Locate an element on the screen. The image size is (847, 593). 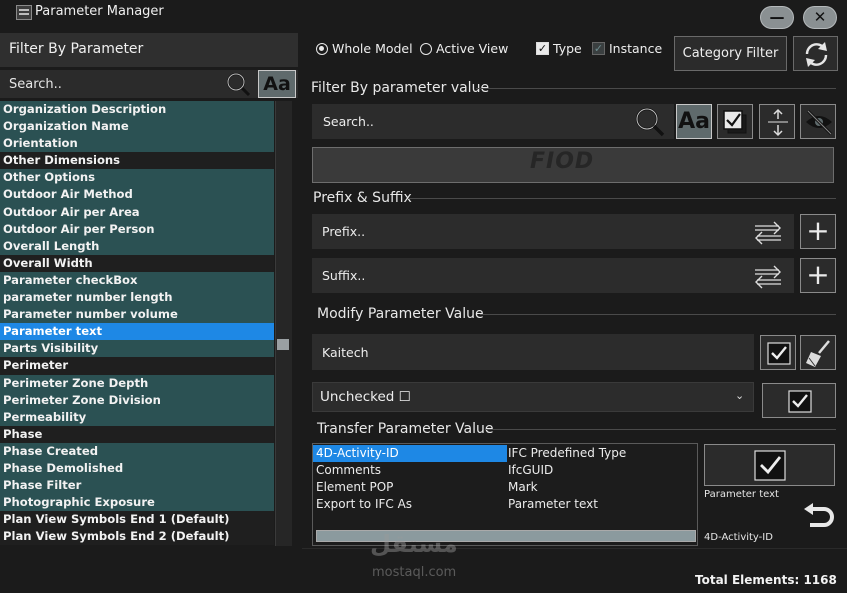
parameter-row: Phase Filter is located at coordinates (137, 486).